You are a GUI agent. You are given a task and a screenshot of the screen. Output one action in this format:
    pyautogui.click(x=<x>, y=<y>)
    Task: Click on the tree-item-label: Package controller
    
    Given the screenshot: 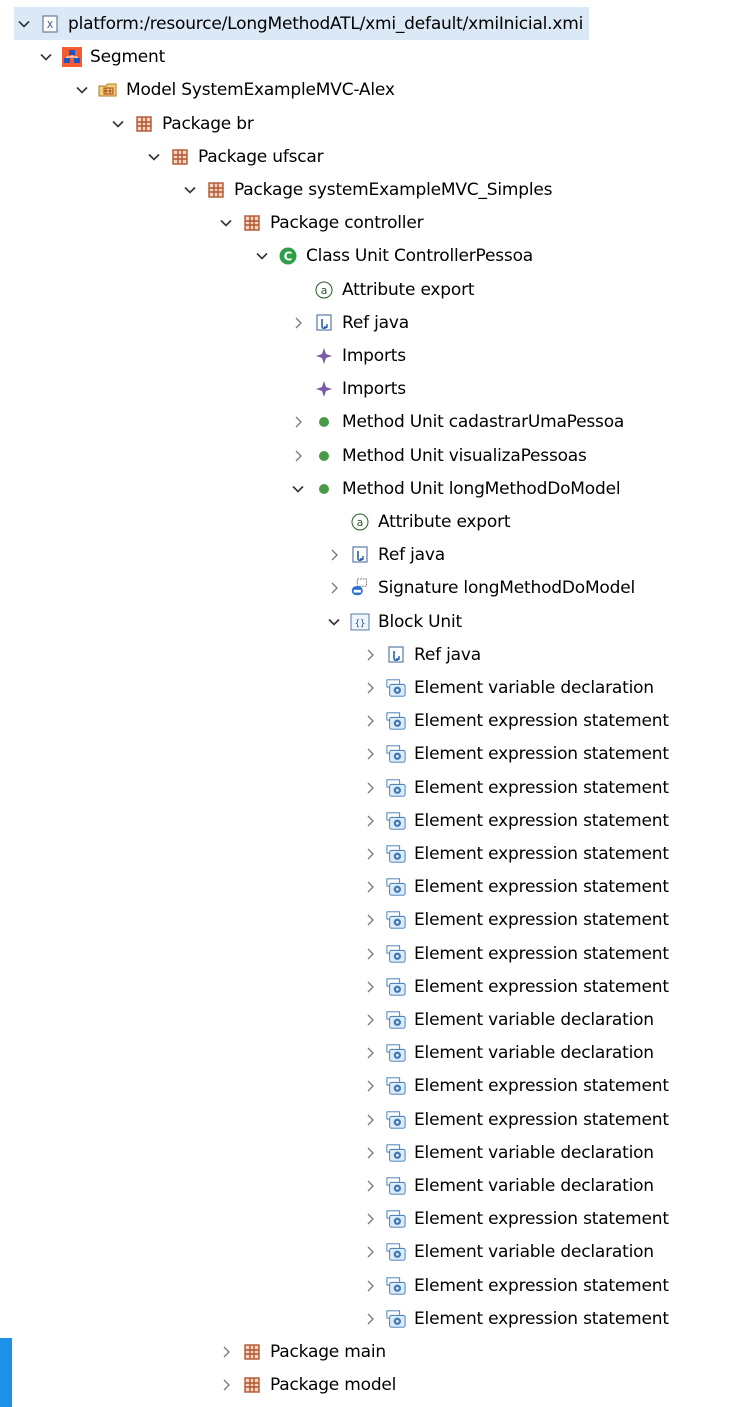 What is the action you would take?
    pyautogui.click(x=347, y=222)
    